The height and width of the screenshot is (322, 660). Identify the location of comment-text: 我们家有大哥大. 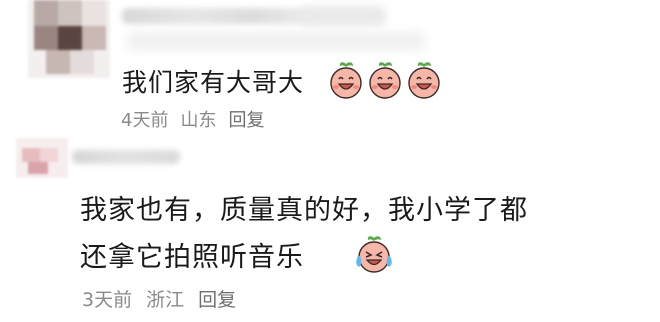
(213, 82).